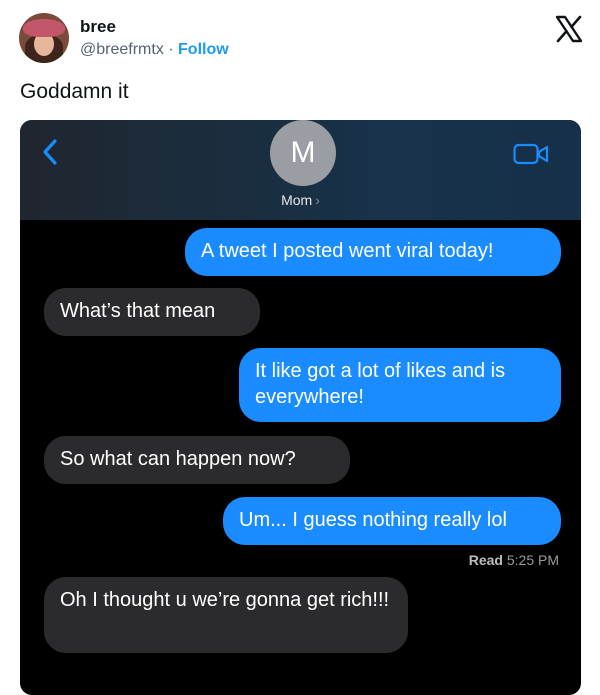  What do you see at coordinates (531, 154) in the screenshot?
I see `video-call-icon` at bounding box center [531, 154].